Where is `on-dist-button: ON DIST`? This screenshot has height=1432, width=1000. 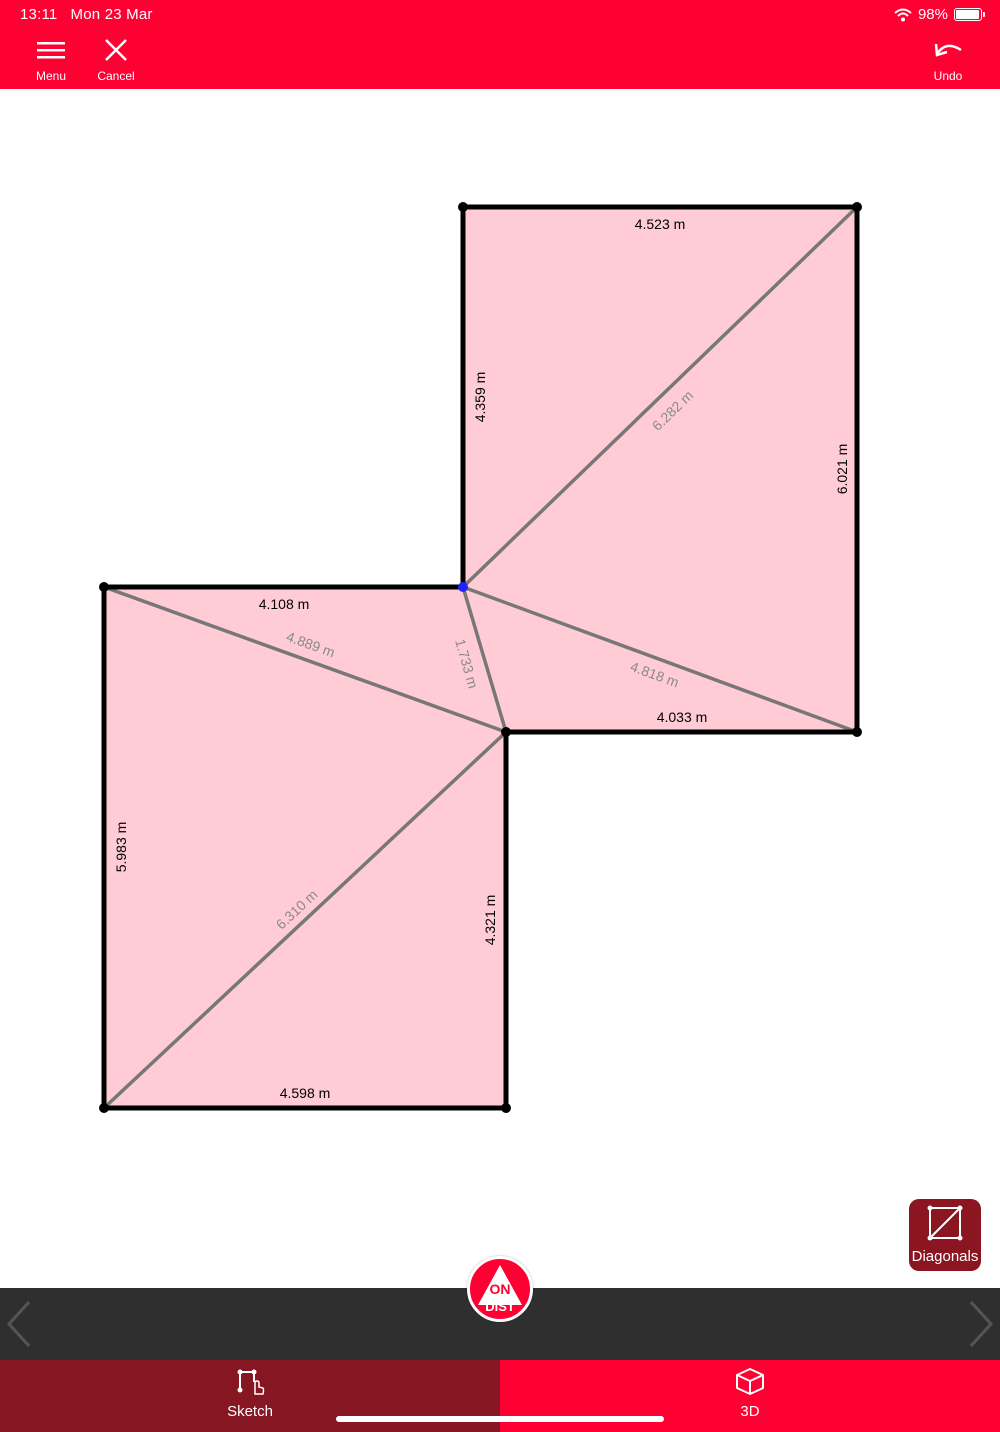
on-dist-button: ON DIST is located at coordinates (500, 1289).